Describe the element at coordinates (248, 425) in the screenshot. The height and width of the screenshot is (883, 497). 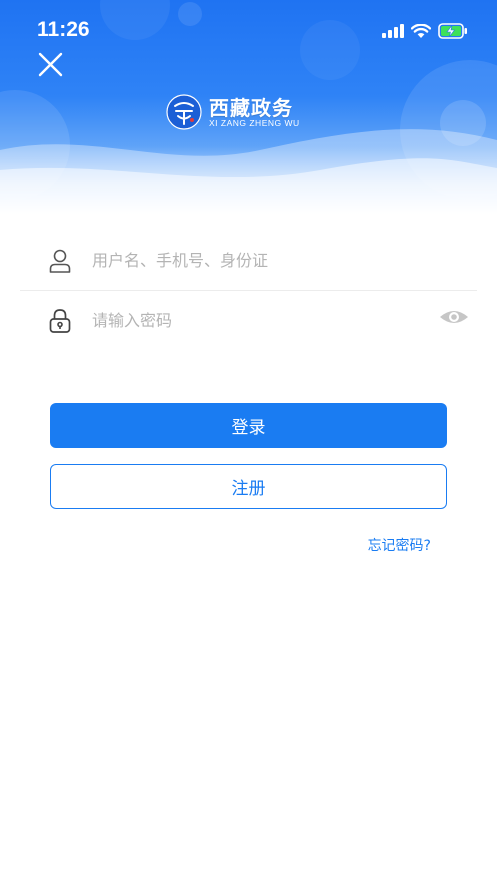
I see `login-button: 登录` at that location.